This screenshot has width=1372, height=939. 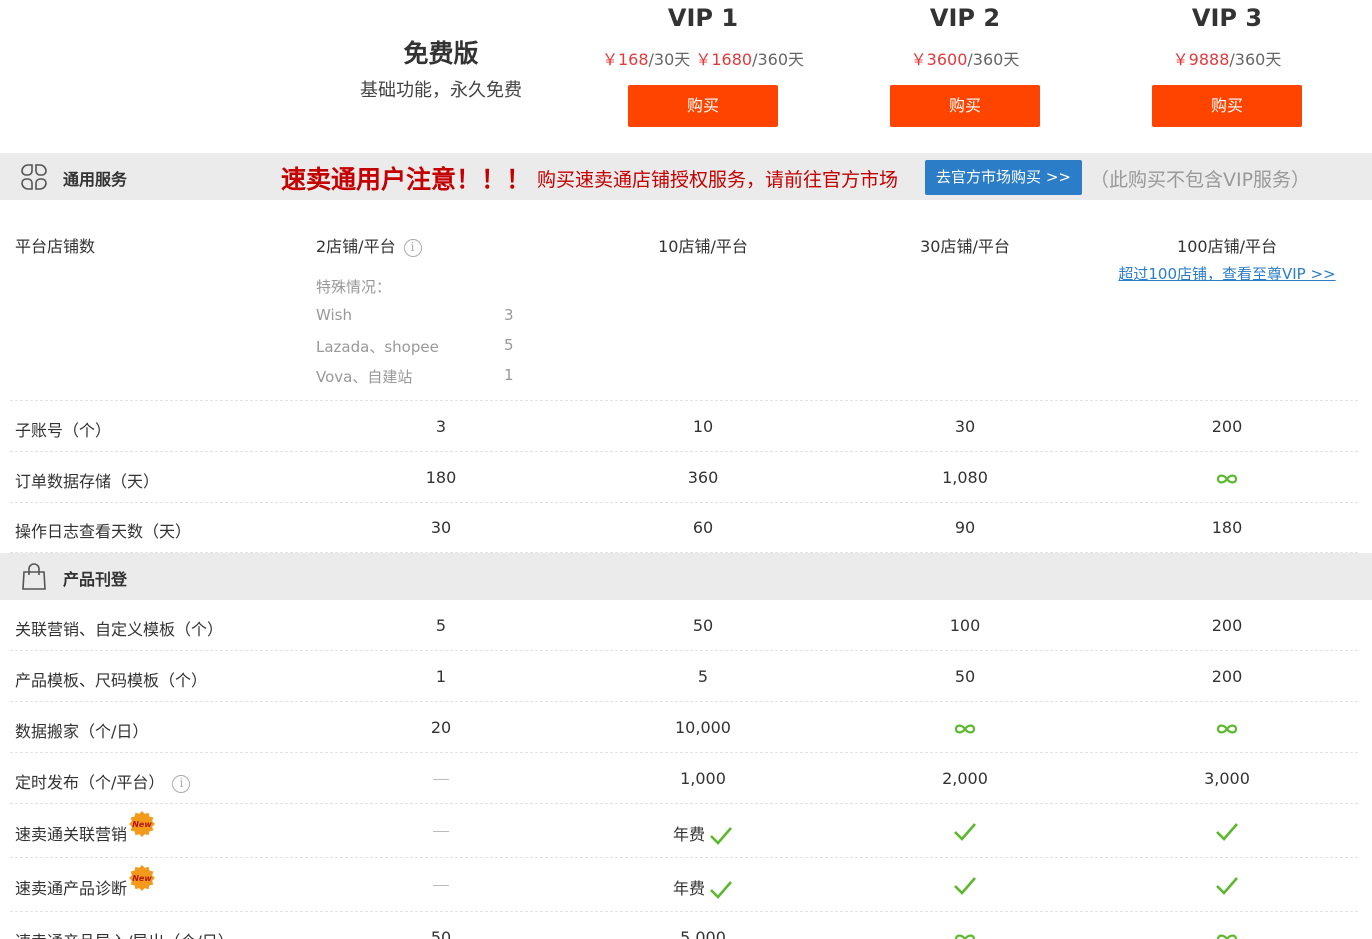 I want to click on special-item: Vova、自建站 1, so click(x=426, y=376).